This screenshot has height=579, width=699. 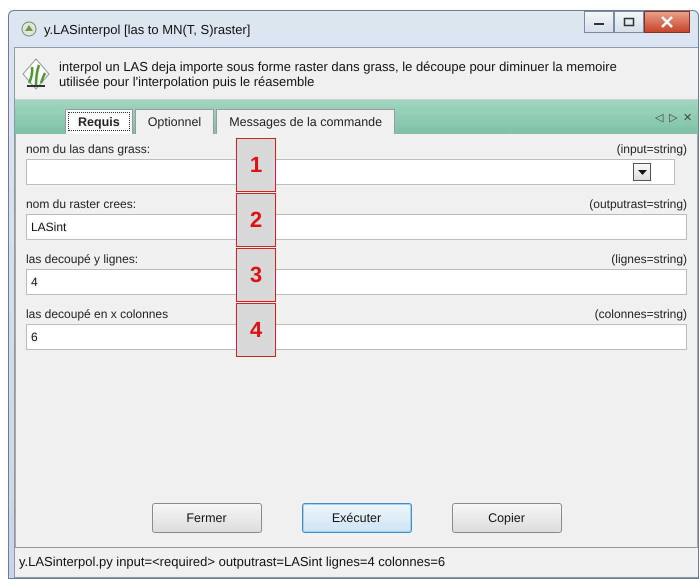 What do you see at coordinates (207, 518) in the screenshot?
I see `dialog-button: Fermer` at bounding box center [207, 518].